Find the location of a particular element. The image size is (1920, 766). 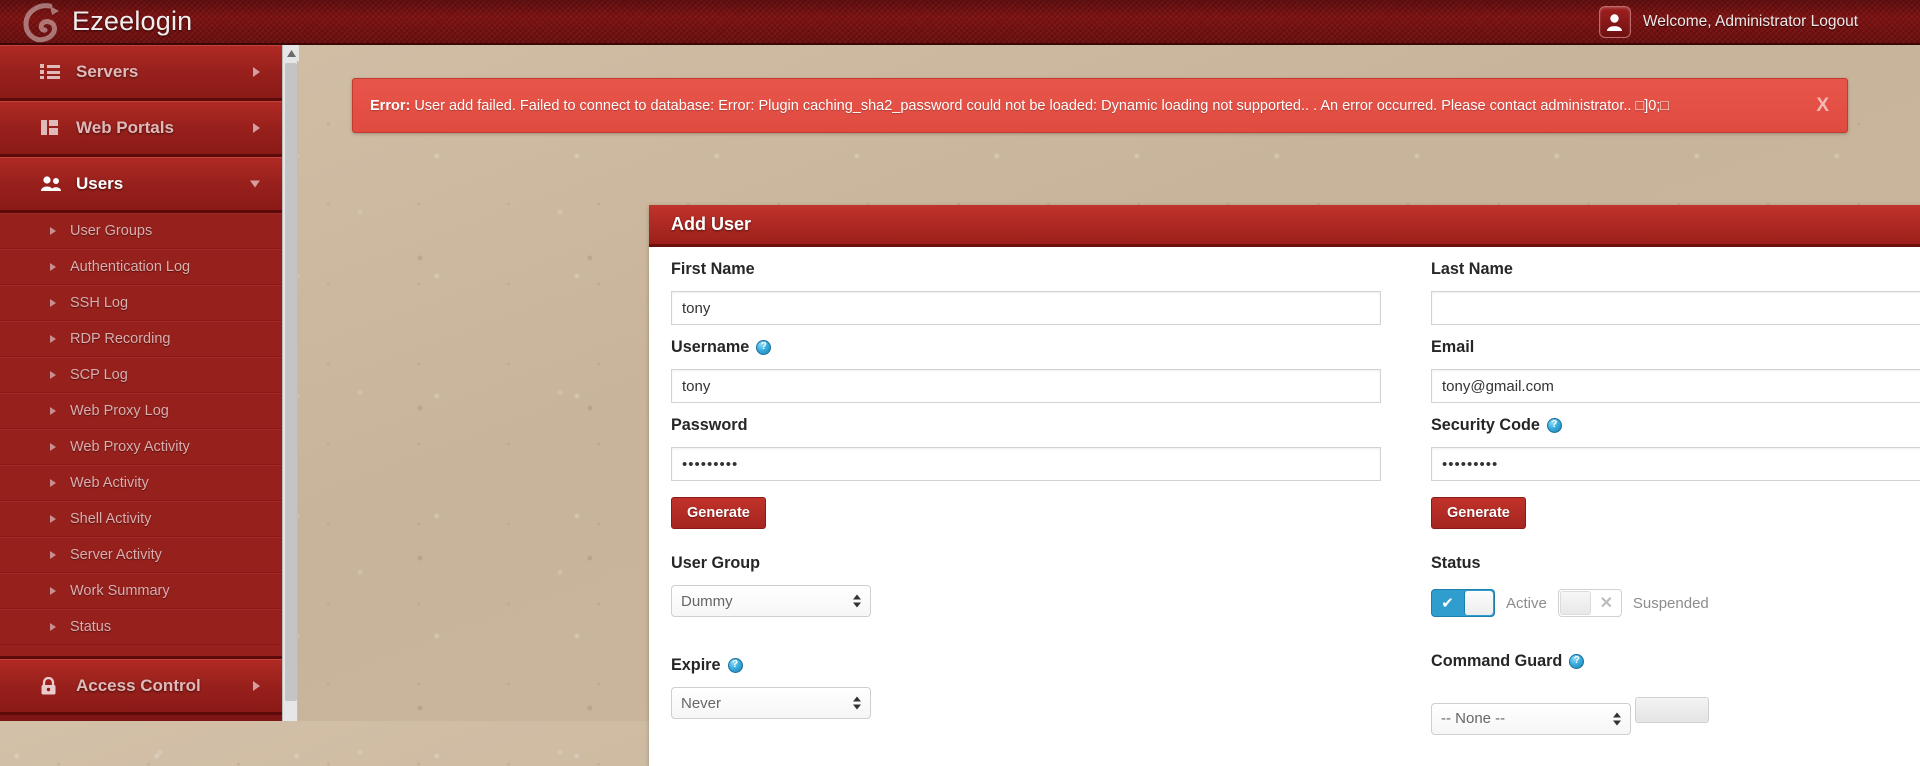

user-group-label: User Group is located at coordinates (1026, 563).